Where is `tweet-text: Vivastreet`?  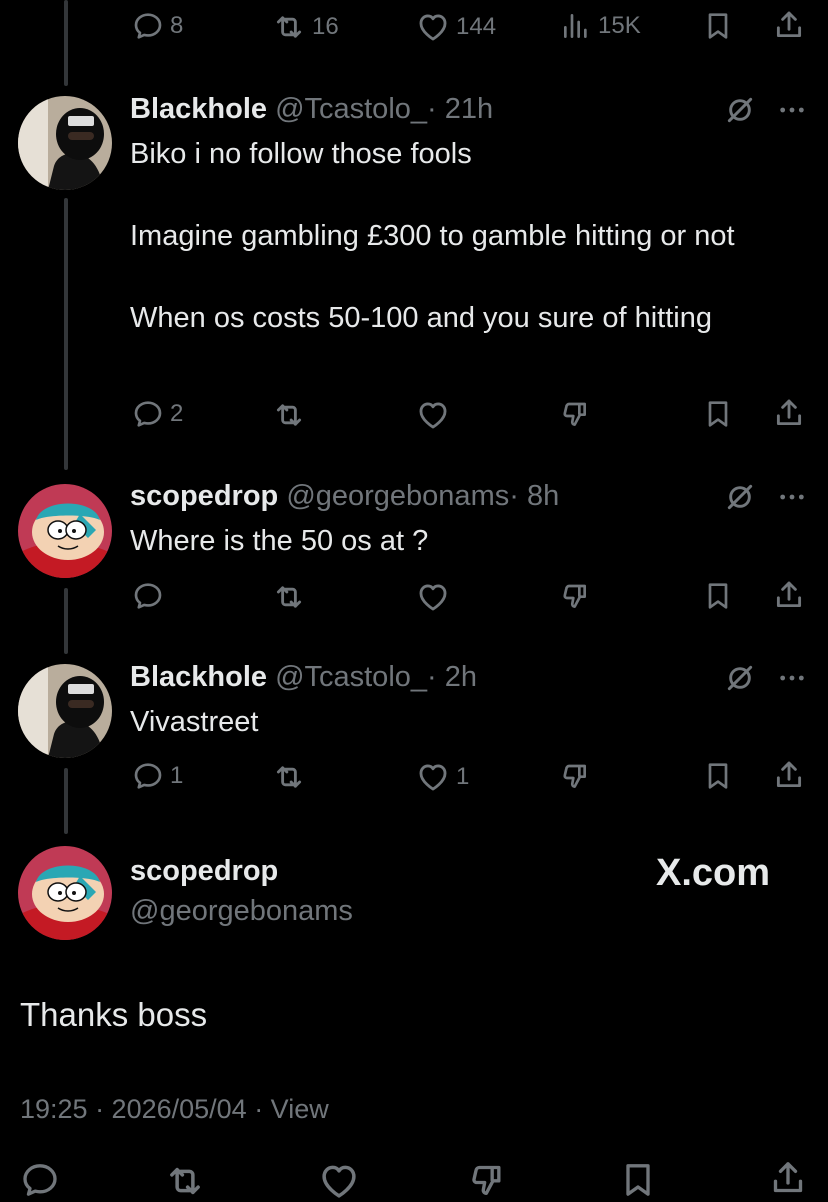 tweet-text: Vivastreet is located at coordinates (194, 722).